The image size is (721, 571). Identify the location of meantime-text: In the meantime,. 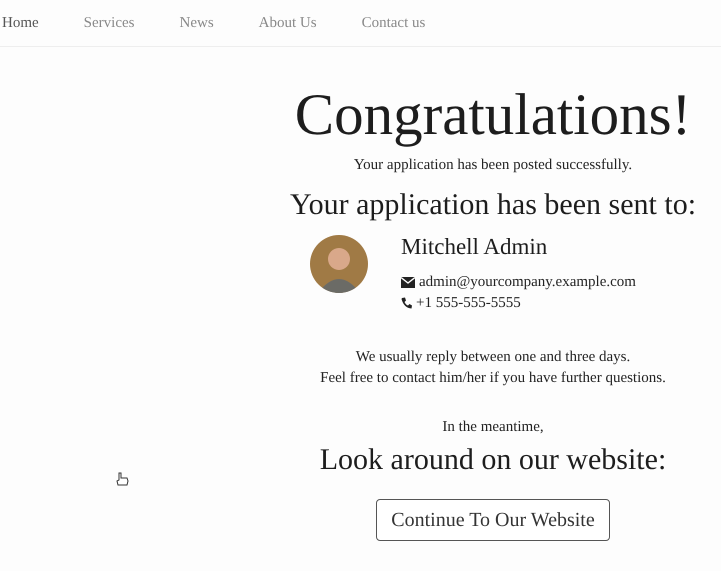
(493, 427).